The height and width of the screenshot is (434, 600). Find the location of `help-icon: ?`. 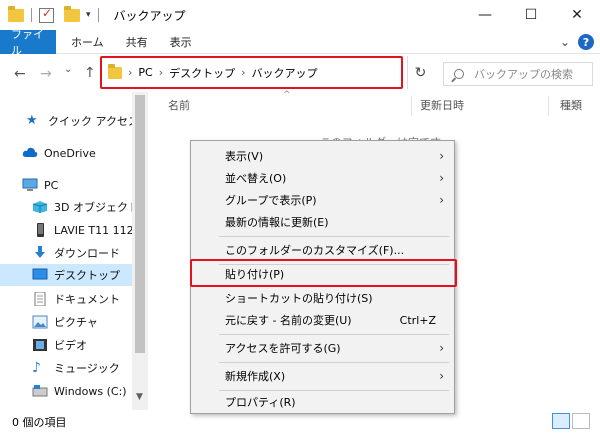

help-icon: ? is located at coordinates (586, 42).